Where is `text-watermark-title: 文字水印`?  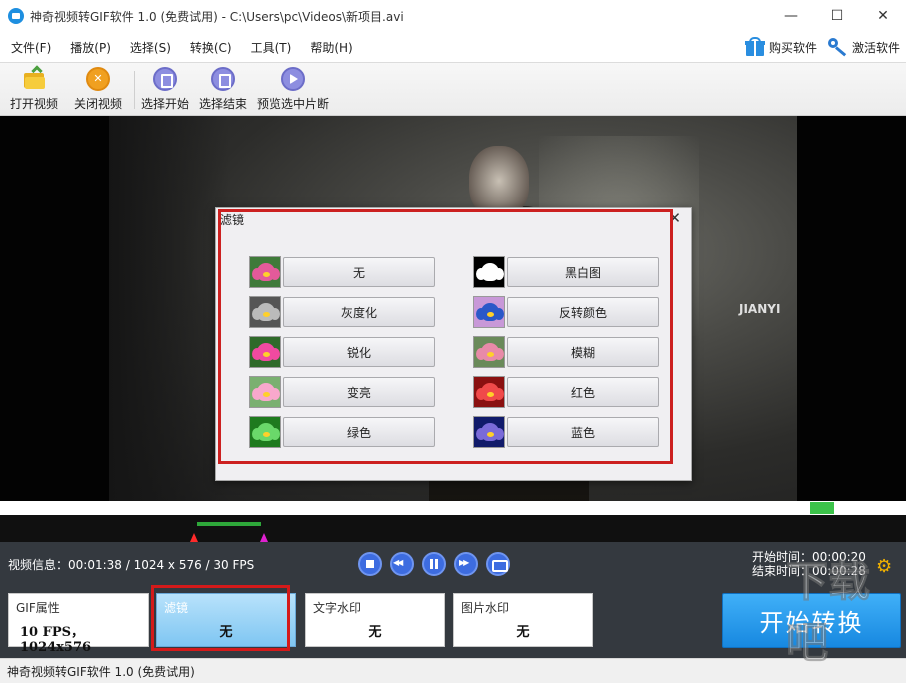
text-watermark-title: 文字水印 is located at coordinates (337, 608).